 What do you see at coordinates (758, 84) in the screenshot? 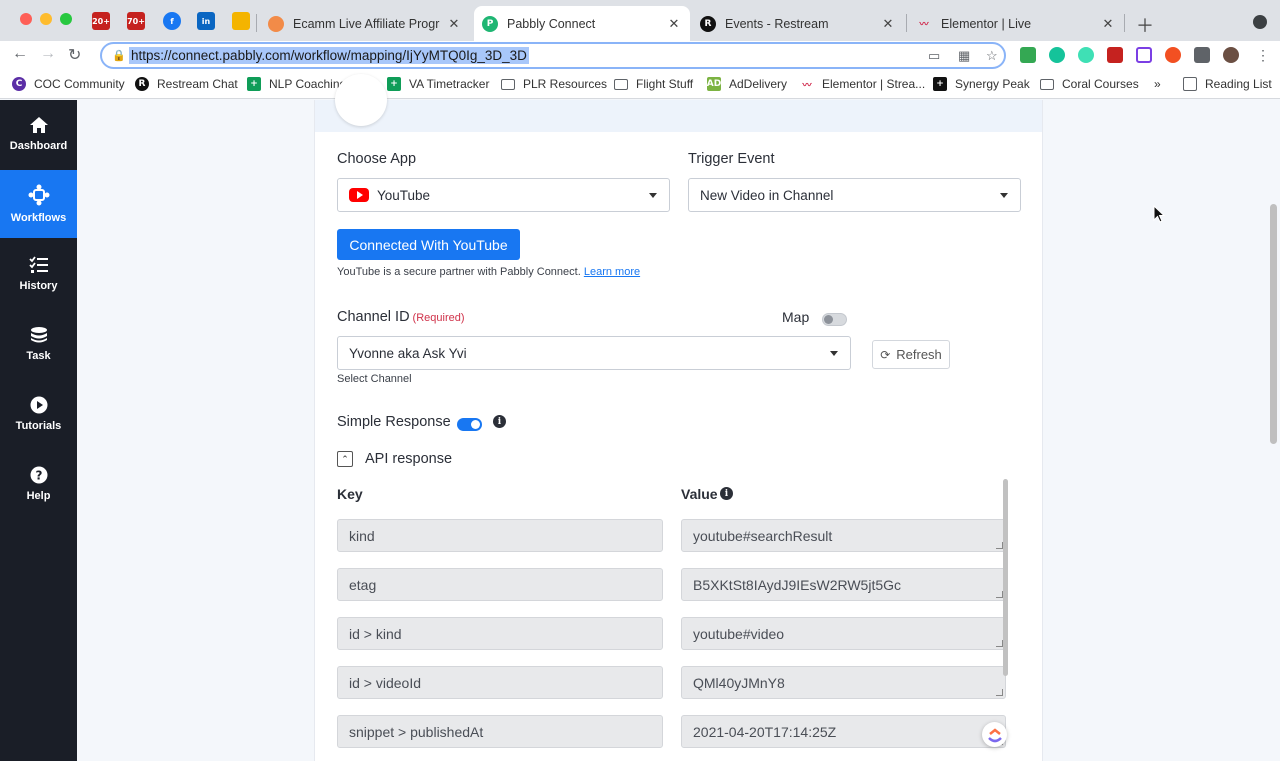
I see `bookmark-label: AdDelivery` at bounding box center [758, 84].